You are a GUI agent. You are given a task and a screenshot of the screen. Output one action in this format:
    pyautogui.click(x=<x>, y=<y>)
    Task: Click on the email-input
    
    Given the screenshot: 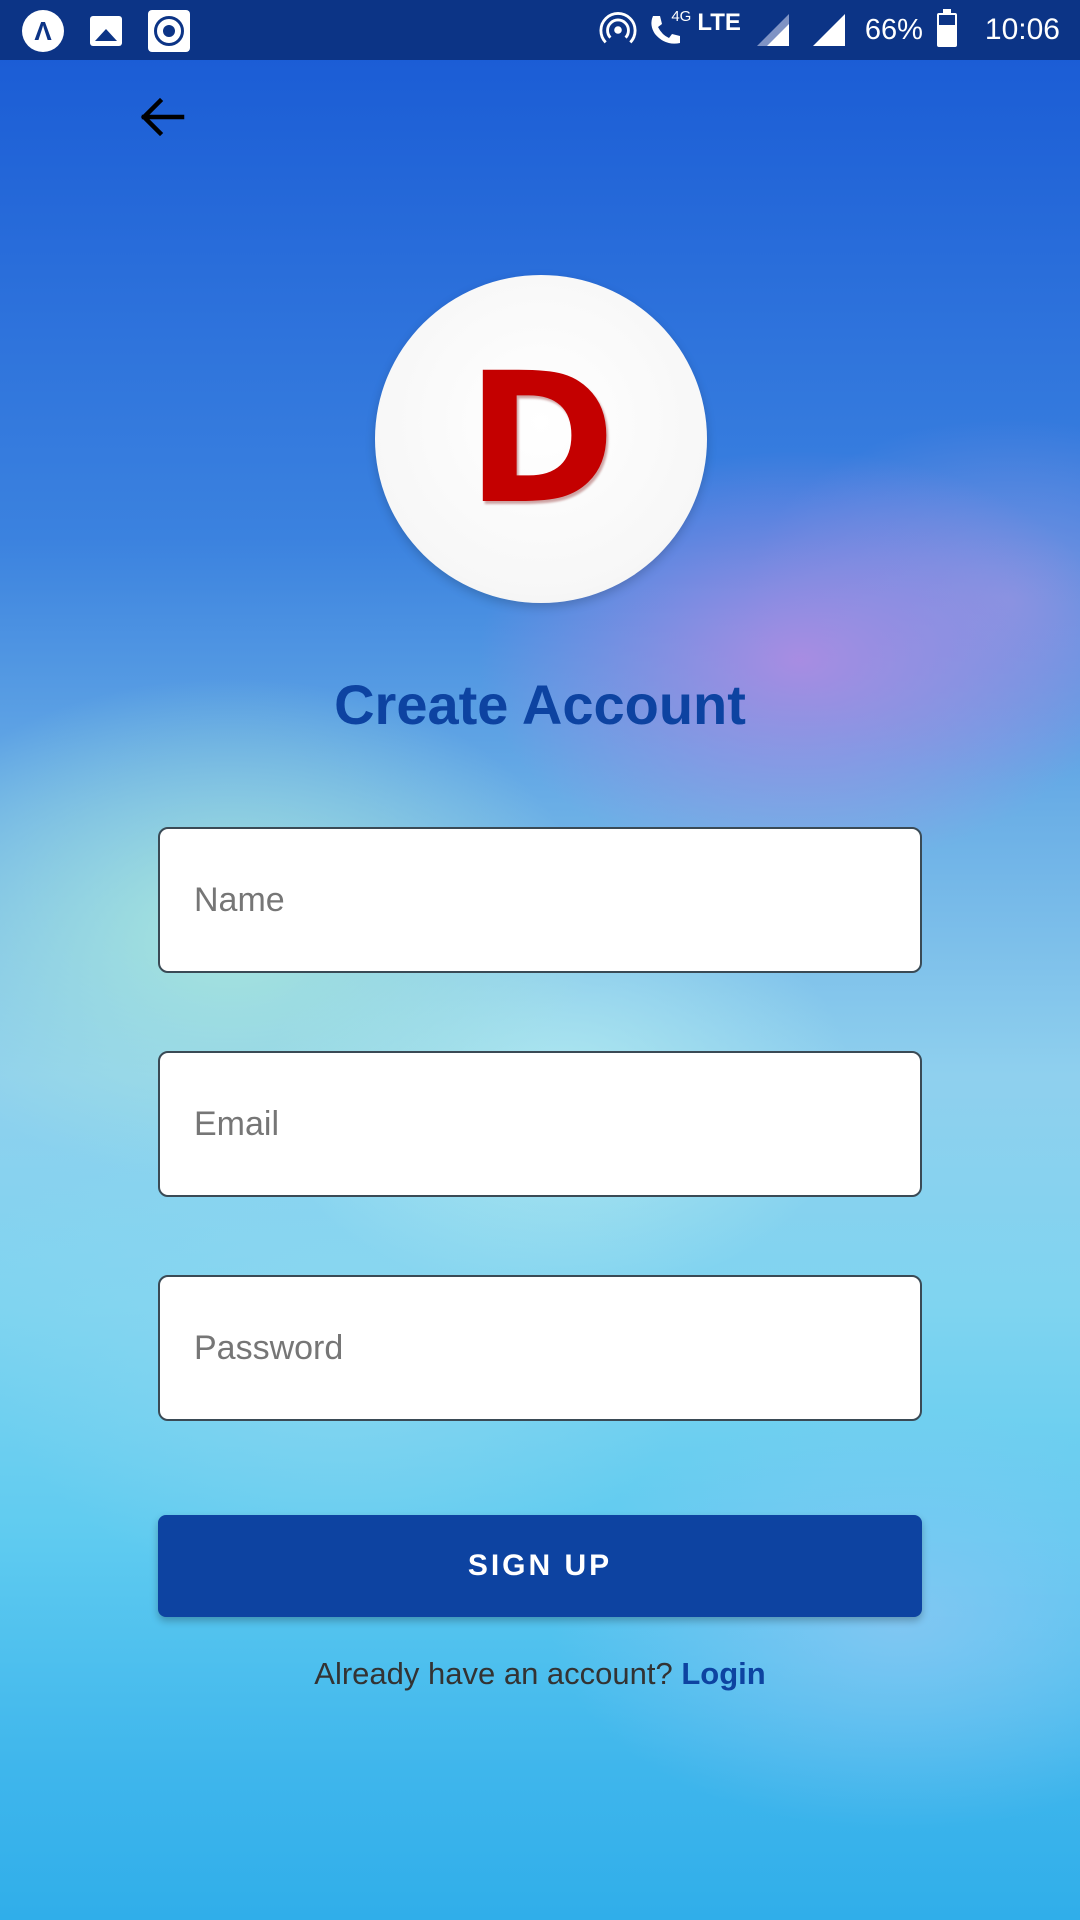 What is the action you would take?
    pyautogui.click(x=540, y=1124)
    